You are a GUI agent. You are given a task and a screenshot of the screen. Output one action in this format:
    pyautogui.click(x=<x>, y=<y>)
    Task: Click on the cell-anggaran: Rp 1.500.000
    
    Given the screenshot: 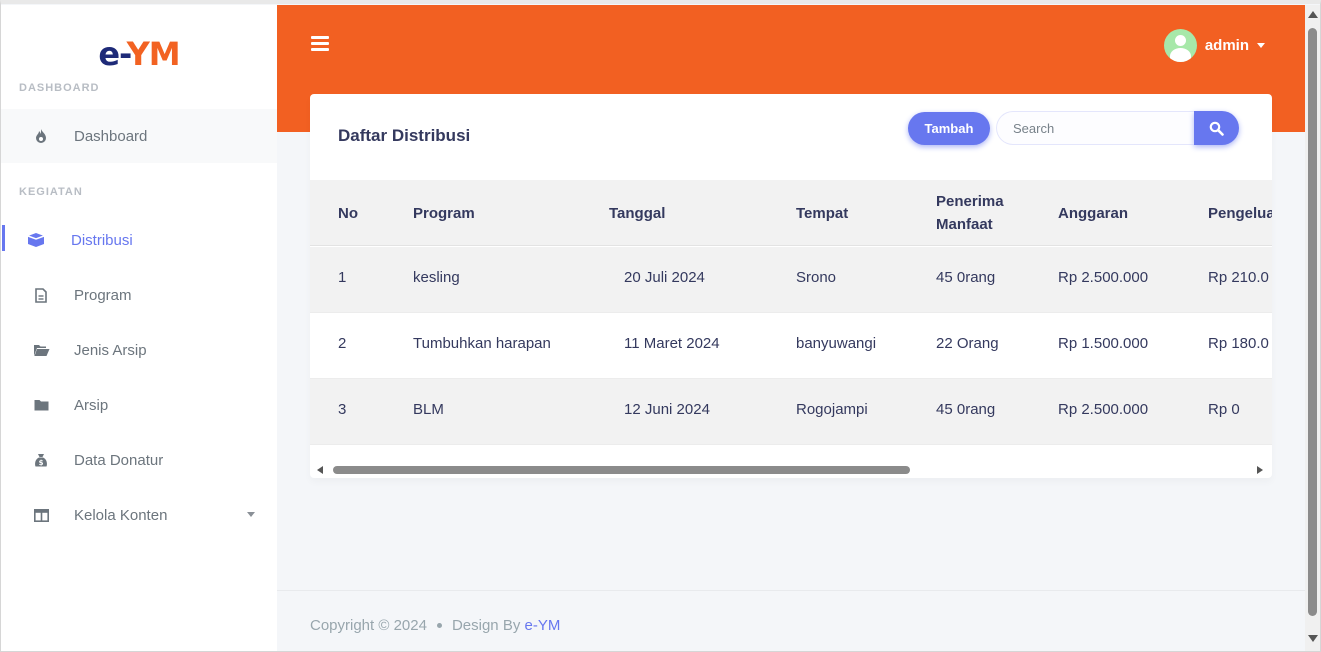 What is the action you would take?
    pyautogui.click(x=1103, y=343)
    